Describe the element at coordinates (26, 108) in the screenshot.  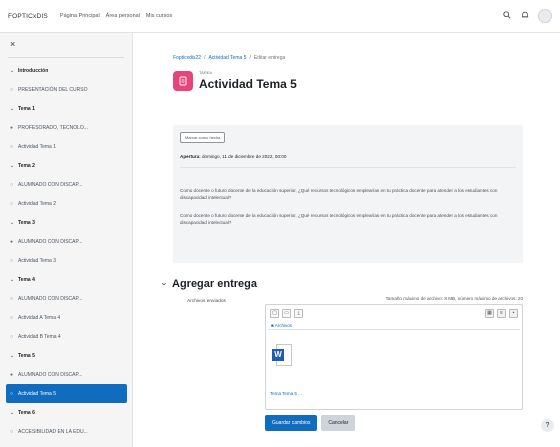
I see `sidebar-item-label: Tema 1` at that location.